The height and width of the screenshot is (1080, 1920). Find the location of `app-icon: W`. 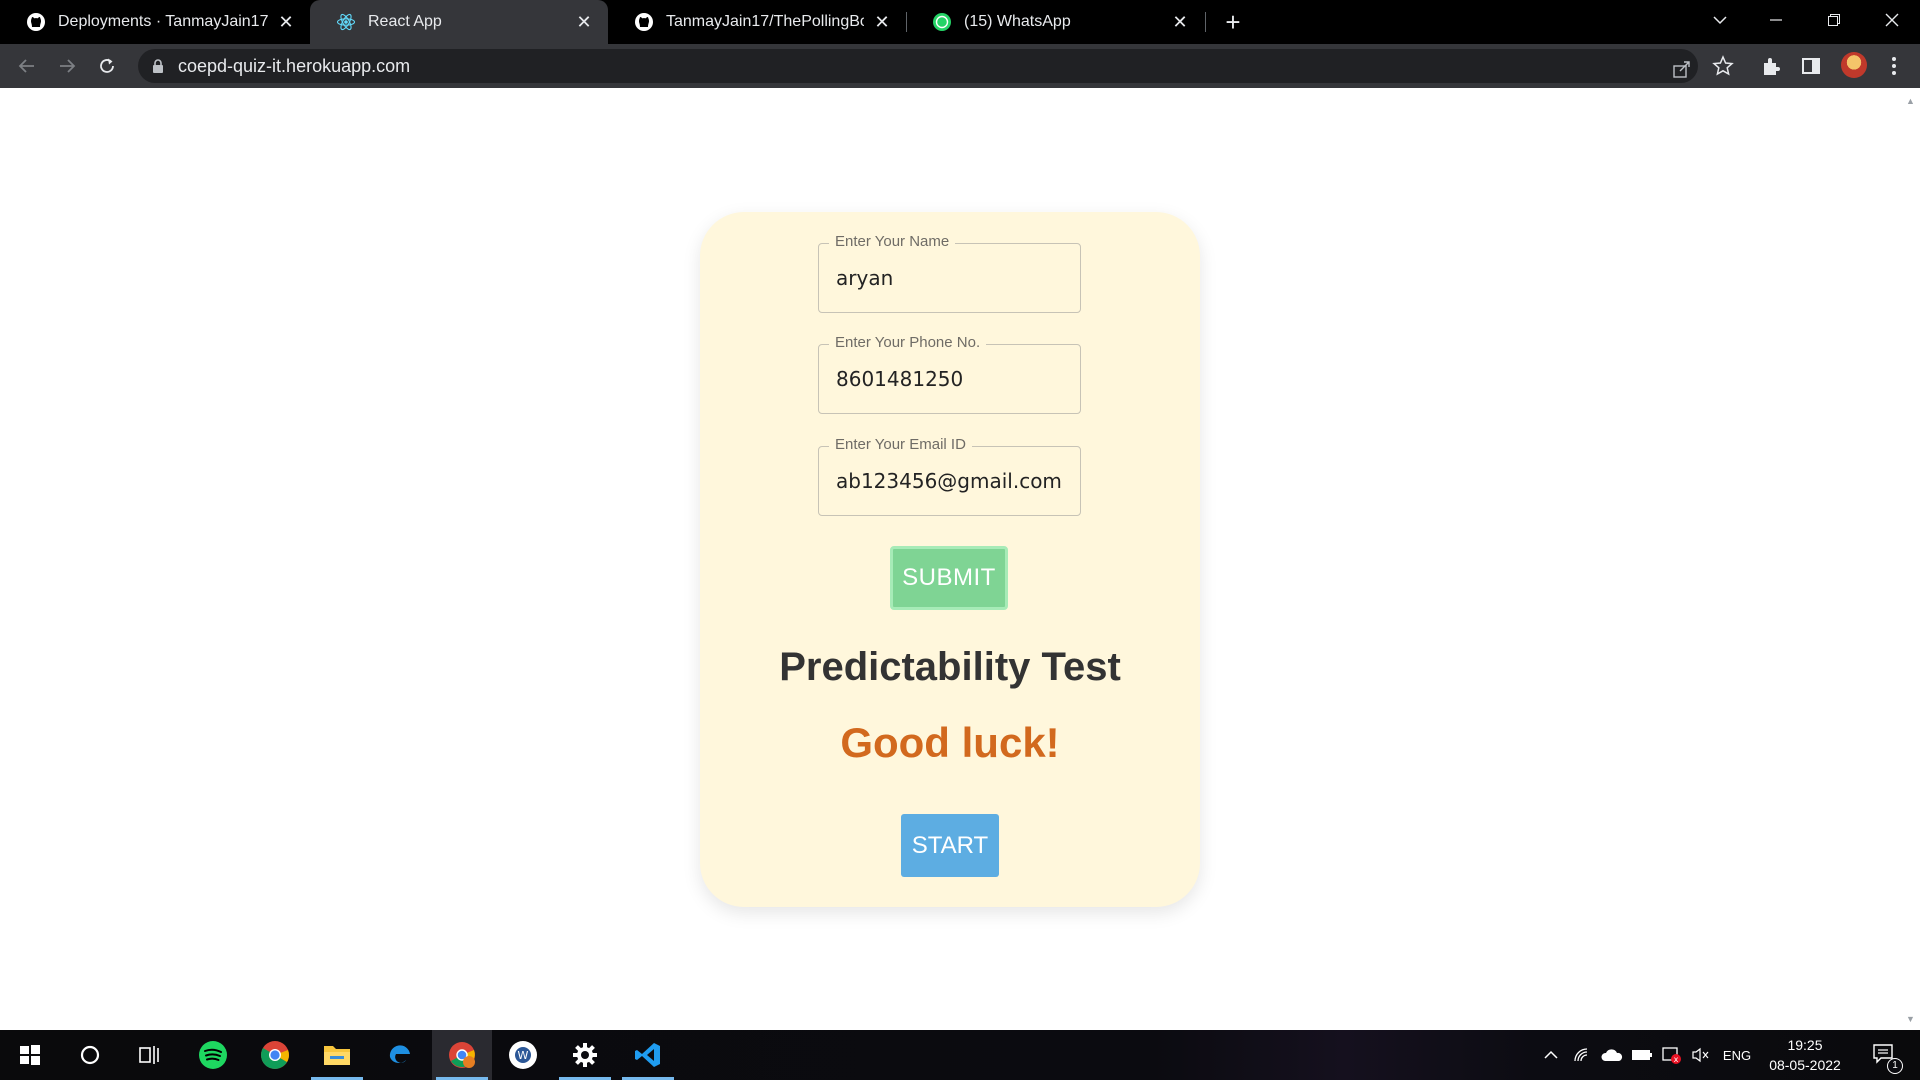

app-icon: W is located at coordinates (523, 1055).